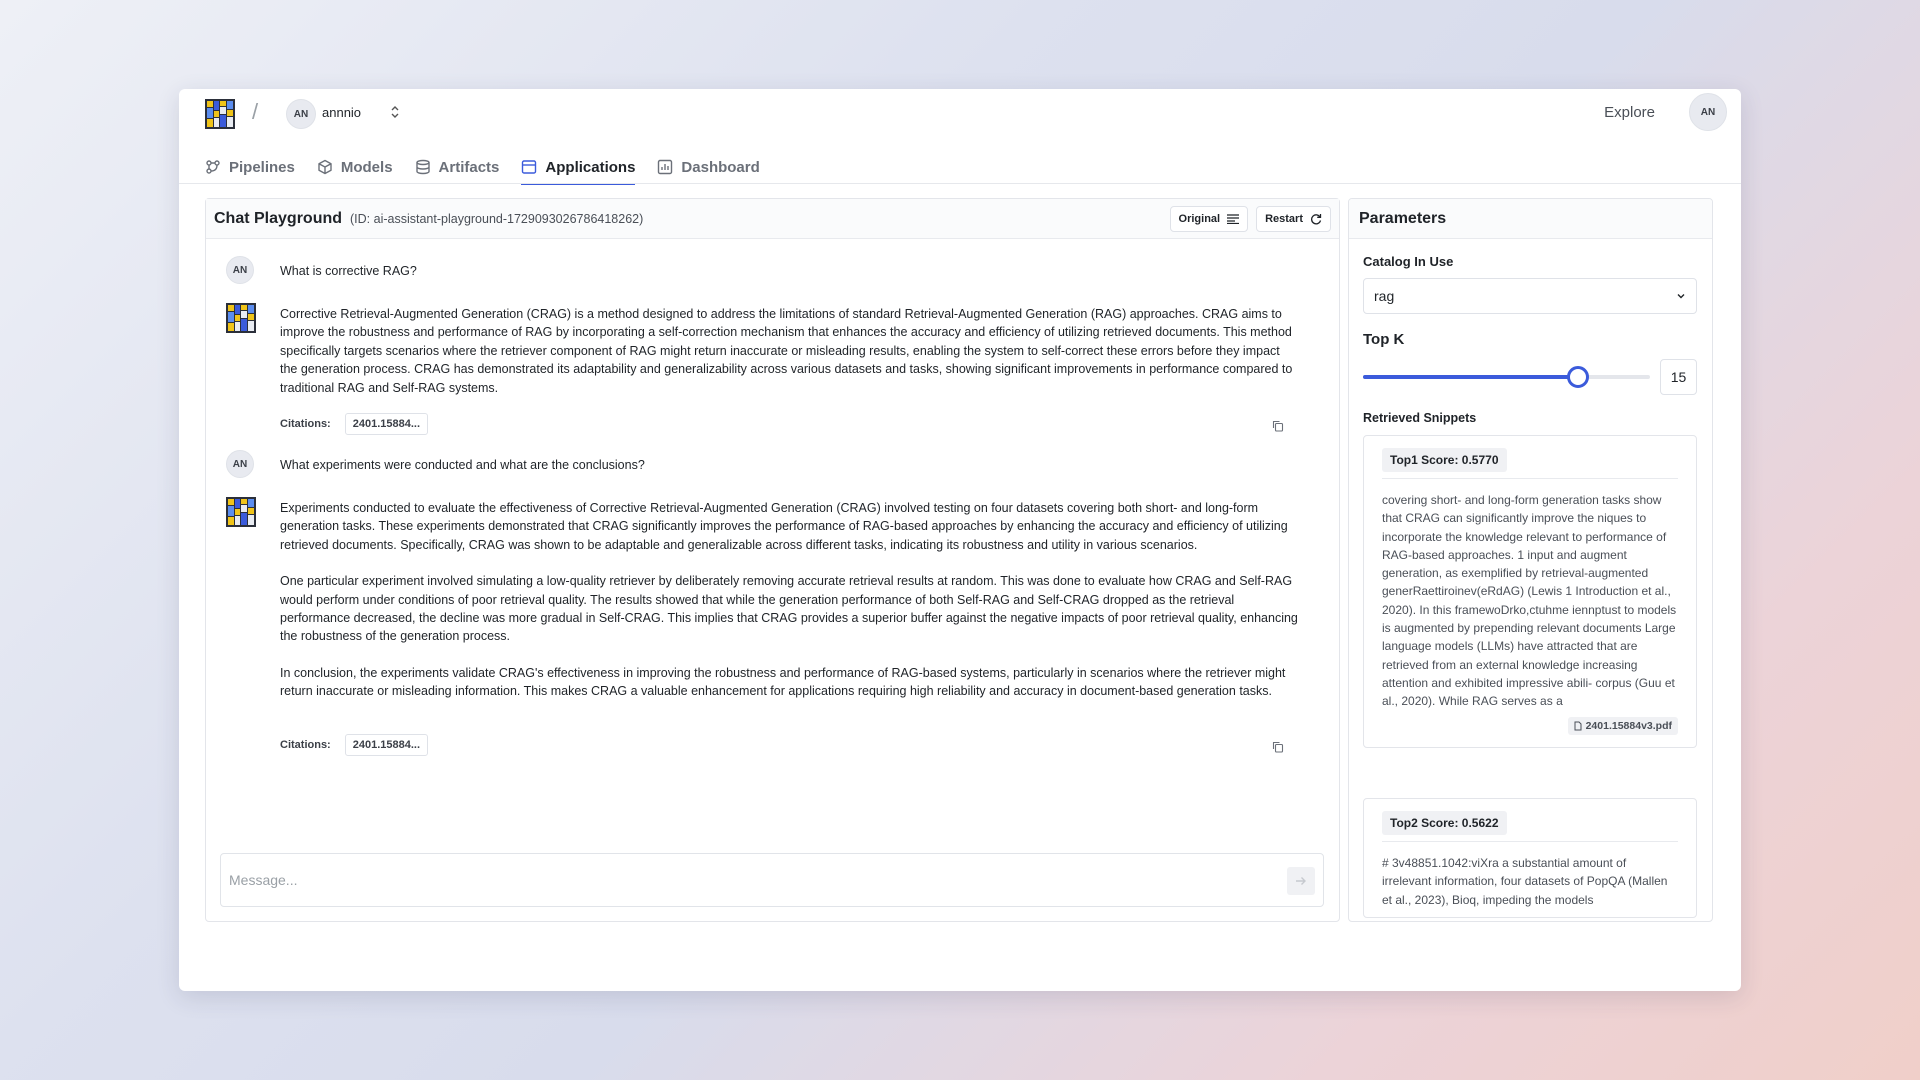  Describe the element at coordinates (1199, 218) in the screenshot. I see `original-label: Original` at that location.